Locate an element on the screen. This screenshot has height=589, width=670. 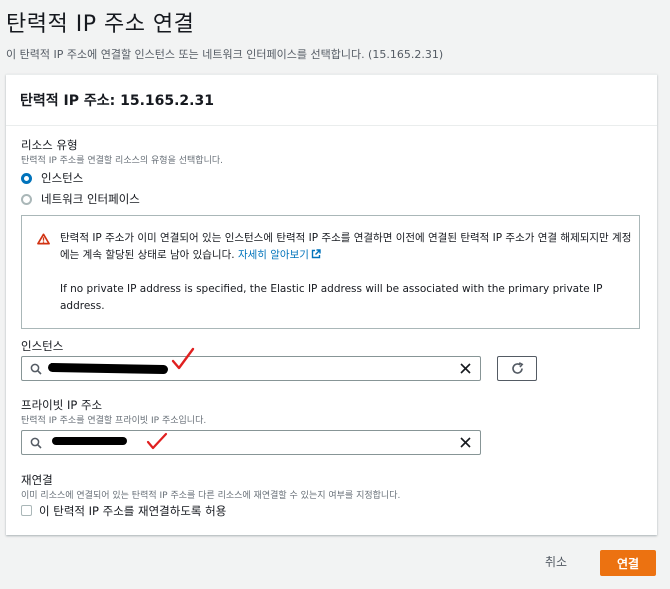
refresh-button is located at coordinates (517, 368).